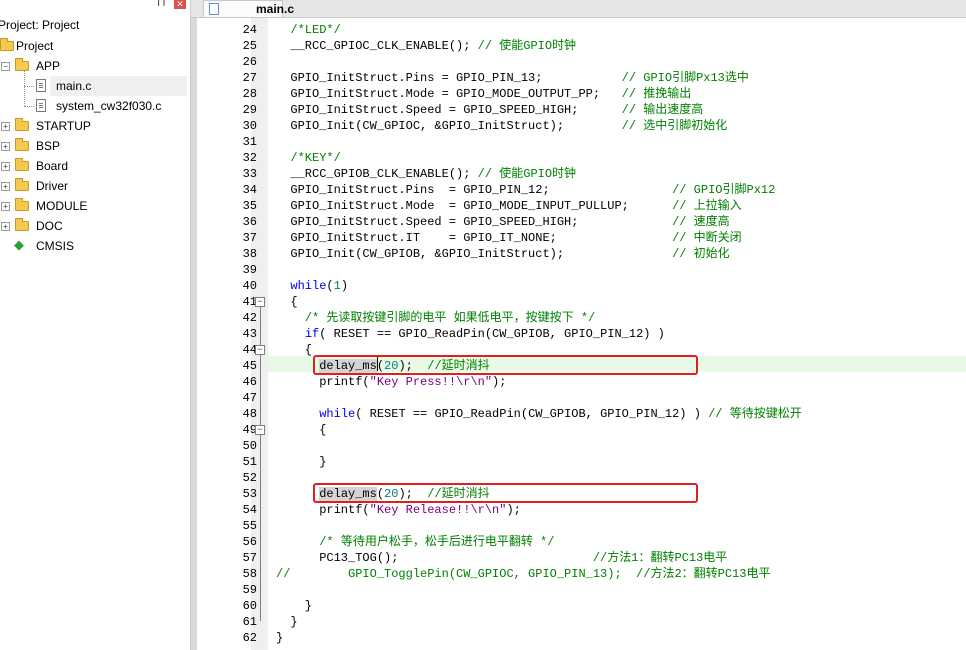  I want to click on comment-token: // 速度高, so click(701, 222).